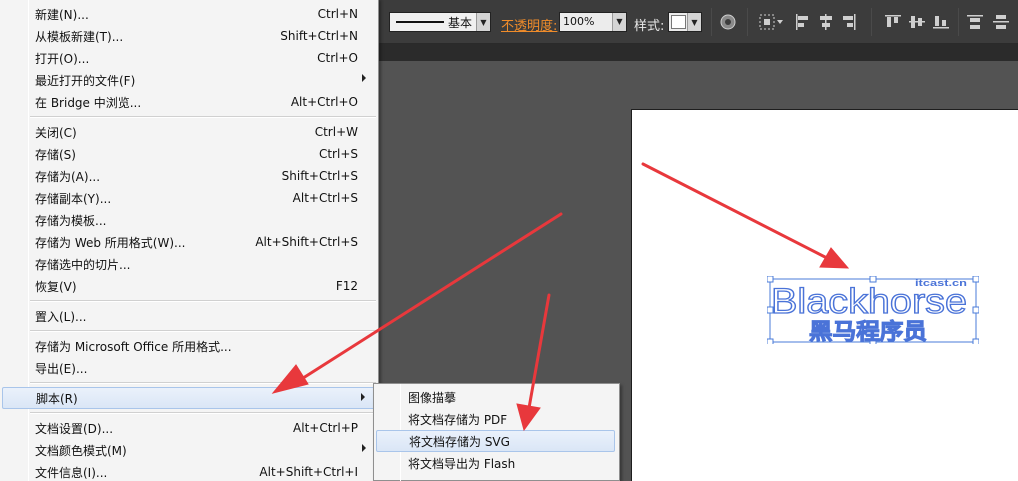 This screenshot has height=481, width=1018. I want to click on menu-item-open: 打开(O)... Ctrl+O, so click(189, 58).